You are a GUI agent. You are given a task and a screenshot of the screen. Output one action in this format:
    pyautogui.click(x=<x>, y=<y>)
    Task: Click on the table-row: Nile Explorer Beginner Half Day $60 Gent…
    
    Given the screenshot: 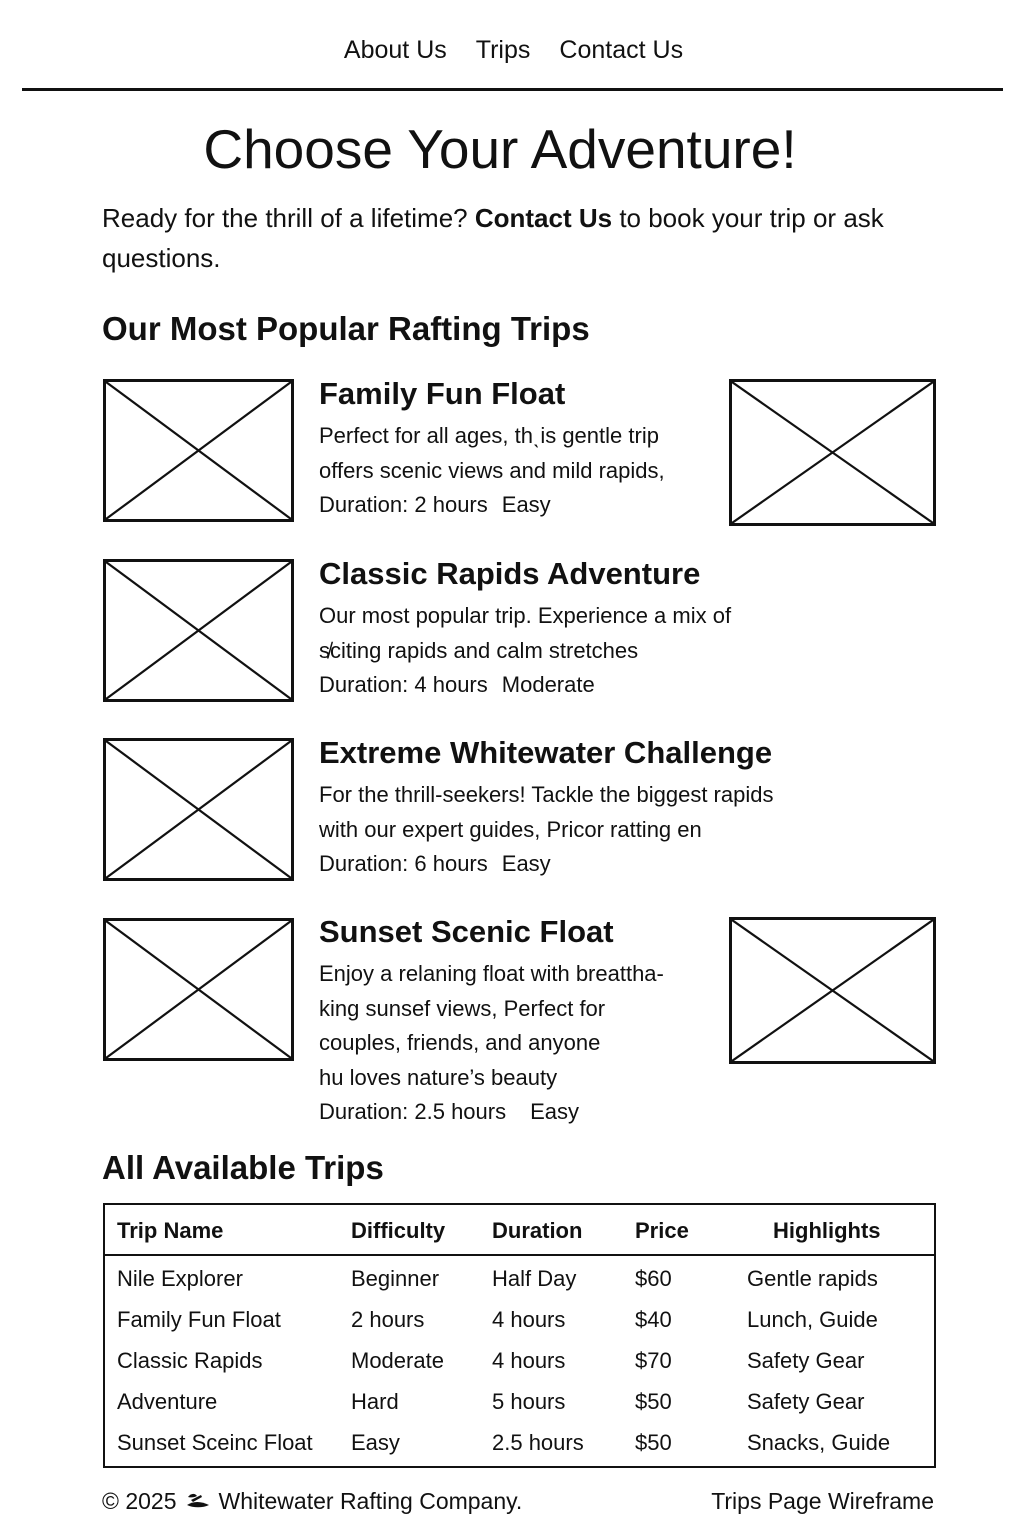 What is the action you would take?
    pyautogui.click(x=519, y=1286)
    